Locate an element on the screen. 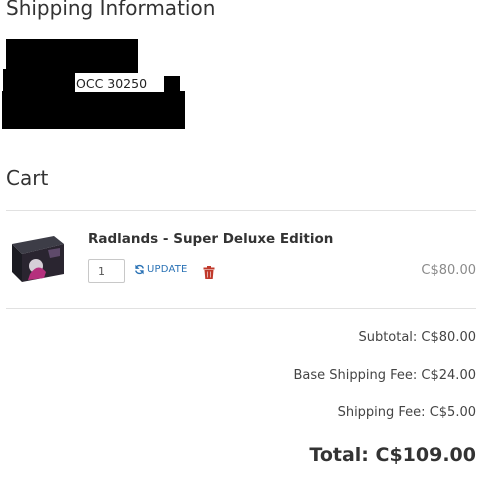 The height and width of the screenshot is (500, 498). shipping-information-heading: Shipping Information is located at coordinates (111, 10).